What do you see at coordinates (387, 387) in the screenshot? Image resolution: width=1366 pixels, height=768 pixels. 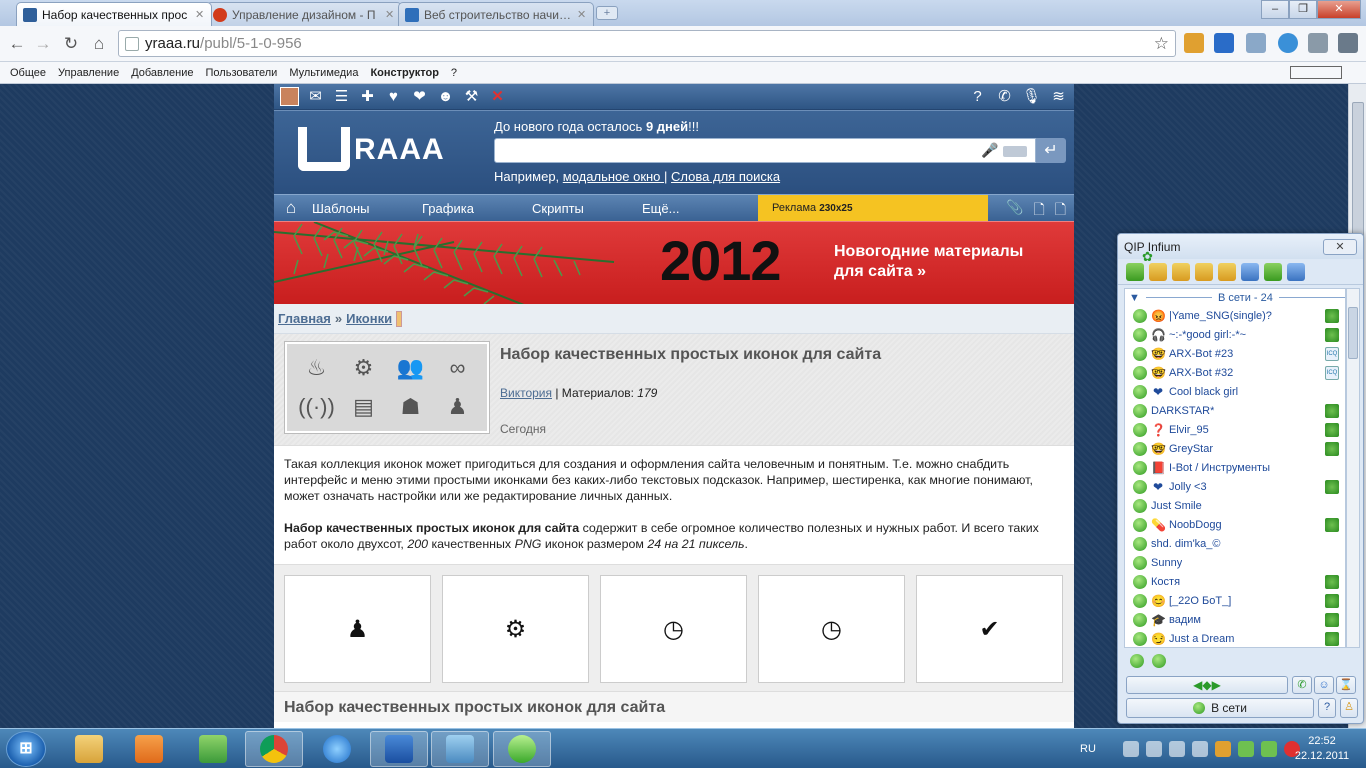 I see `article-thumbnail: ♨ ⚙ 👥 ∞ ((·)) ▤ ☗ ♟` at bounding box center [387, 387].